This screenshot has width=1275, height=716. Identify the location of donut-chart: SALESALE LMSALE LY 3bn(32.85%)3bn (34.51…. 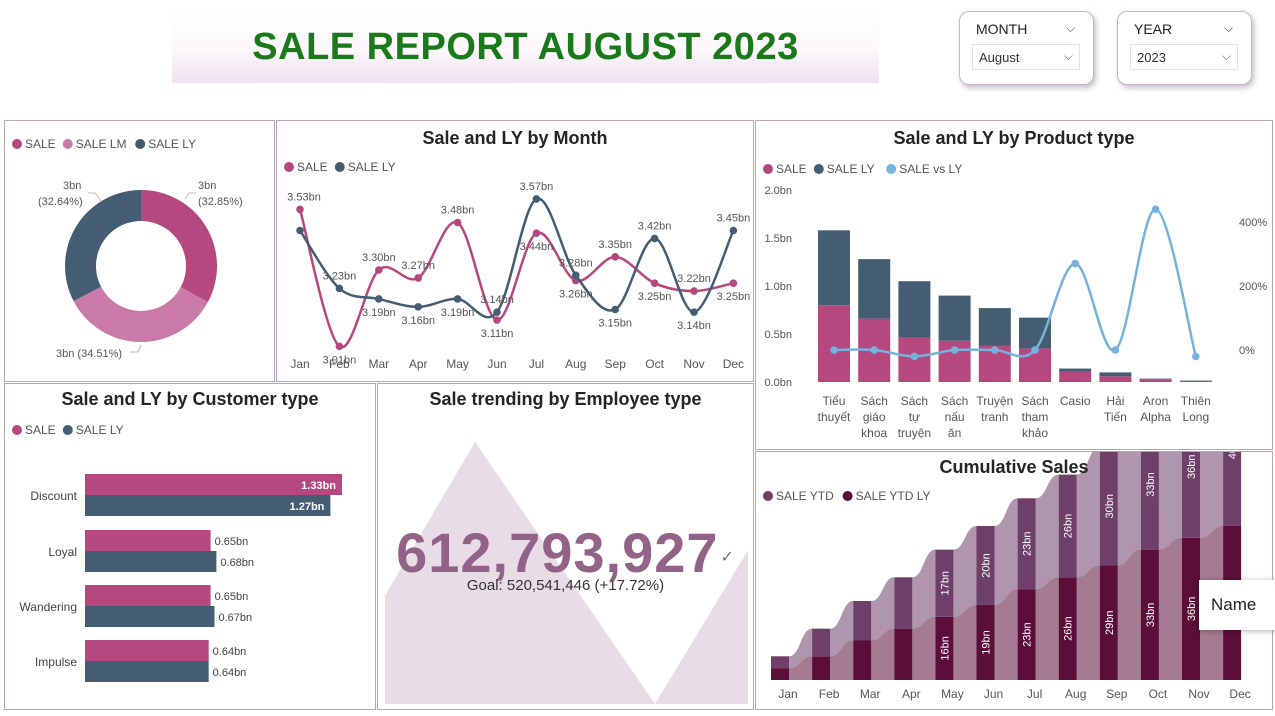
(140, 252).